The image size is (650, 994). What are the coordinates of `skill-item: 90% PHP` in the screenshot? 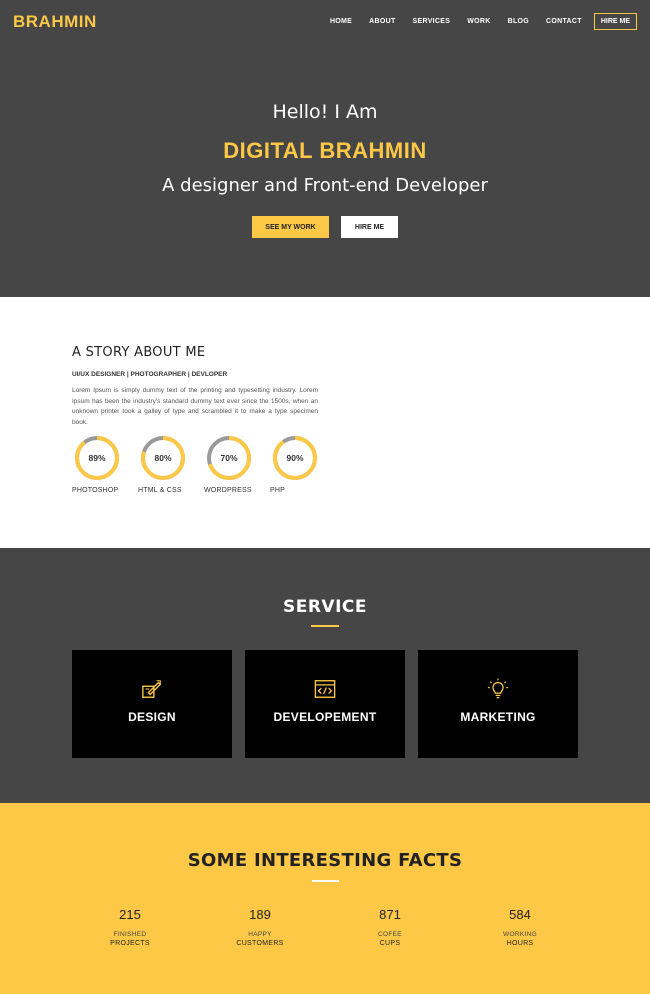 It's located at (303, 464).